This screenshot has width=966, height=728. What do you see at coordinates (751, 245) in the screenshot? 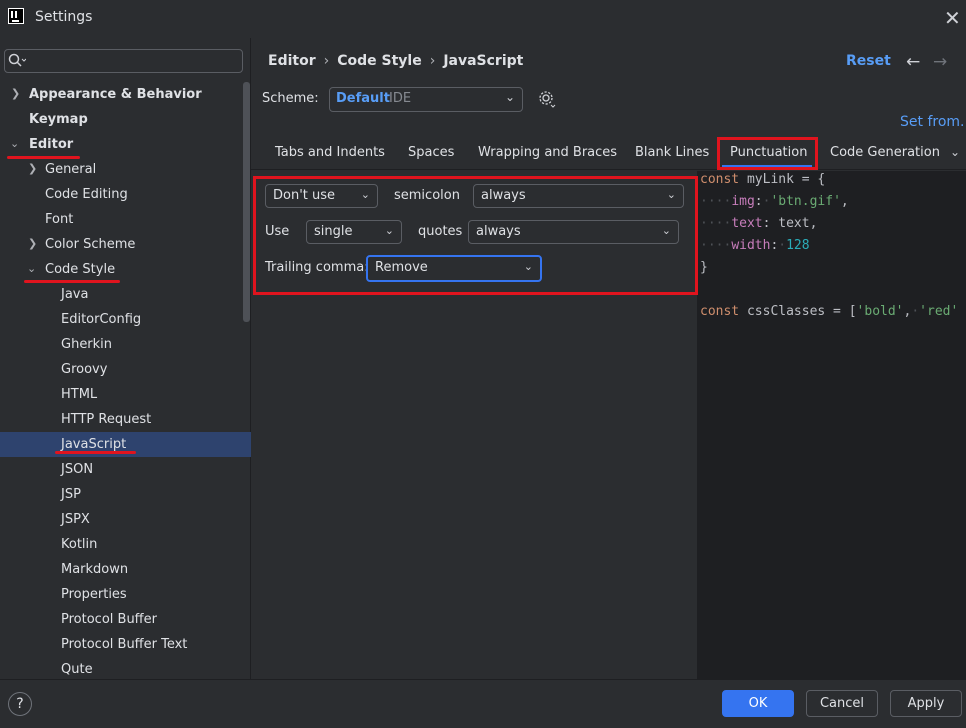
I see `code-property: width` at bounding box center [751, 245].